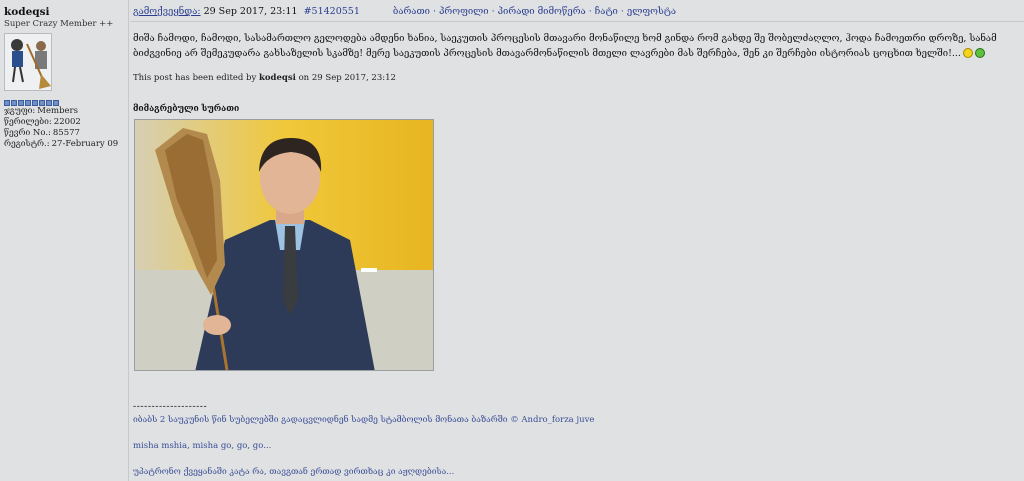 Image resolution: width=1024 pixels, height=481 pixels. I want to click on stat-group: ჯგუფი: Members, so click(66, 111).